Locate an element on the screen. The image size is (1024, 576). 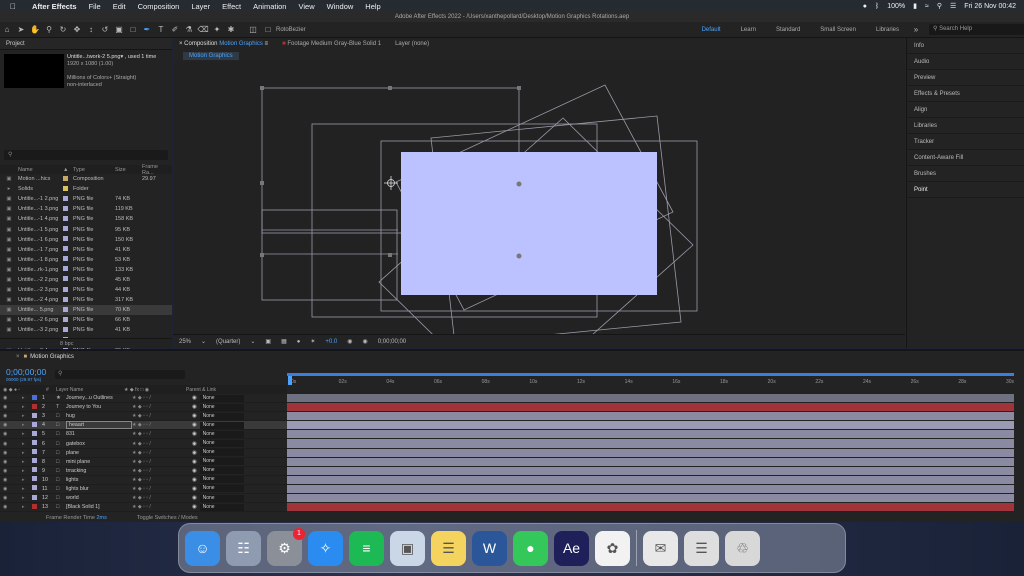
layer-row: ◉ ▸ 12 □ world ★ ◆ ▫ ▫ / ◉ None is located at coordinates (143, 499).